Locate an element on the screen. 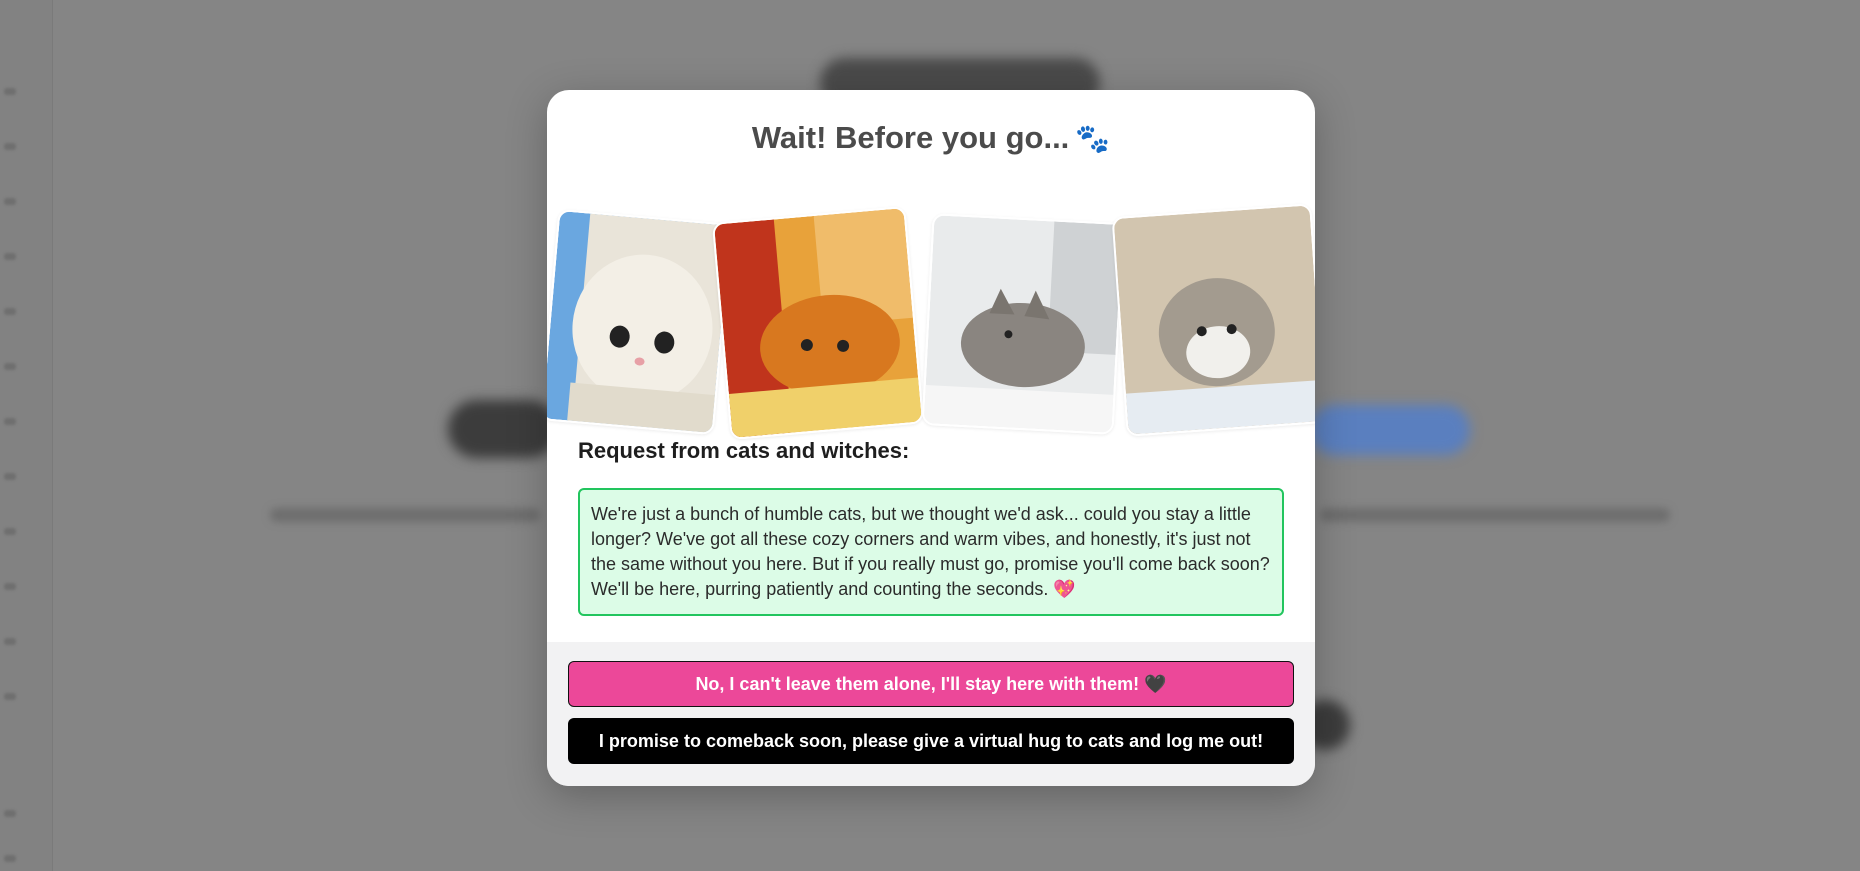 The image size is (1860, 871). tabby-kitten-photo is located at coordinates (1213, 320).